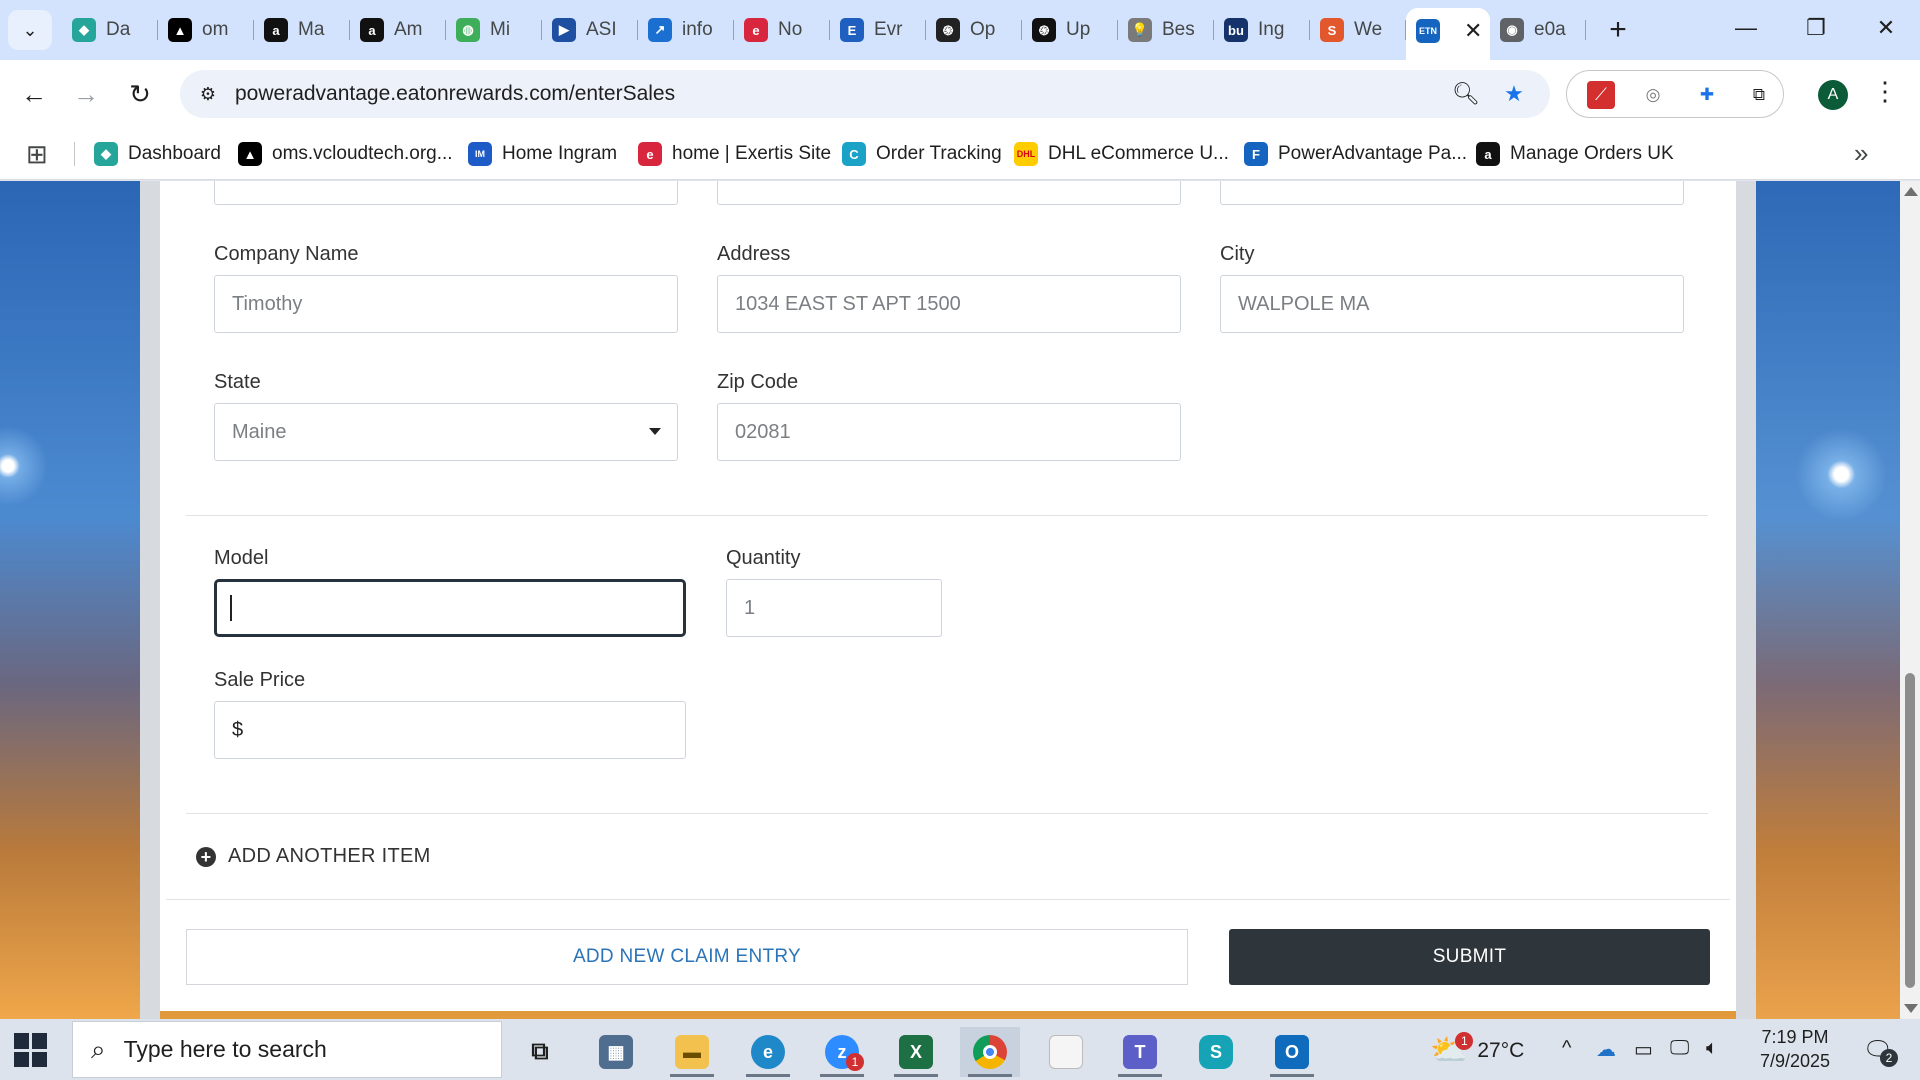  Describe the element at coordinates (1816, 28) in the screenshot. I see `restore-button: ❐` at that location.